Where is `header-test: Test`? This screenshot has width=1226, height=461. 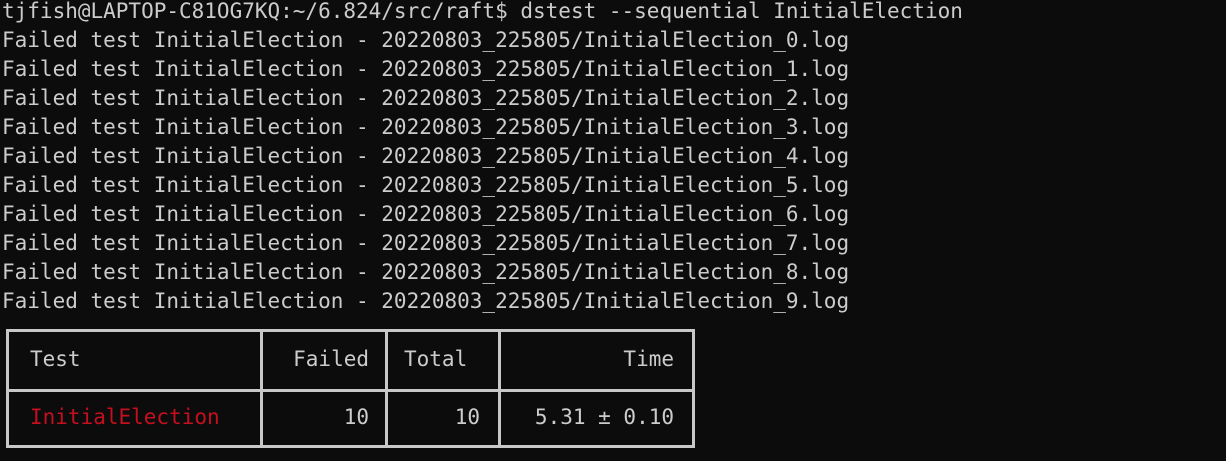 header-test: Test is located at coordinates (55, 359).